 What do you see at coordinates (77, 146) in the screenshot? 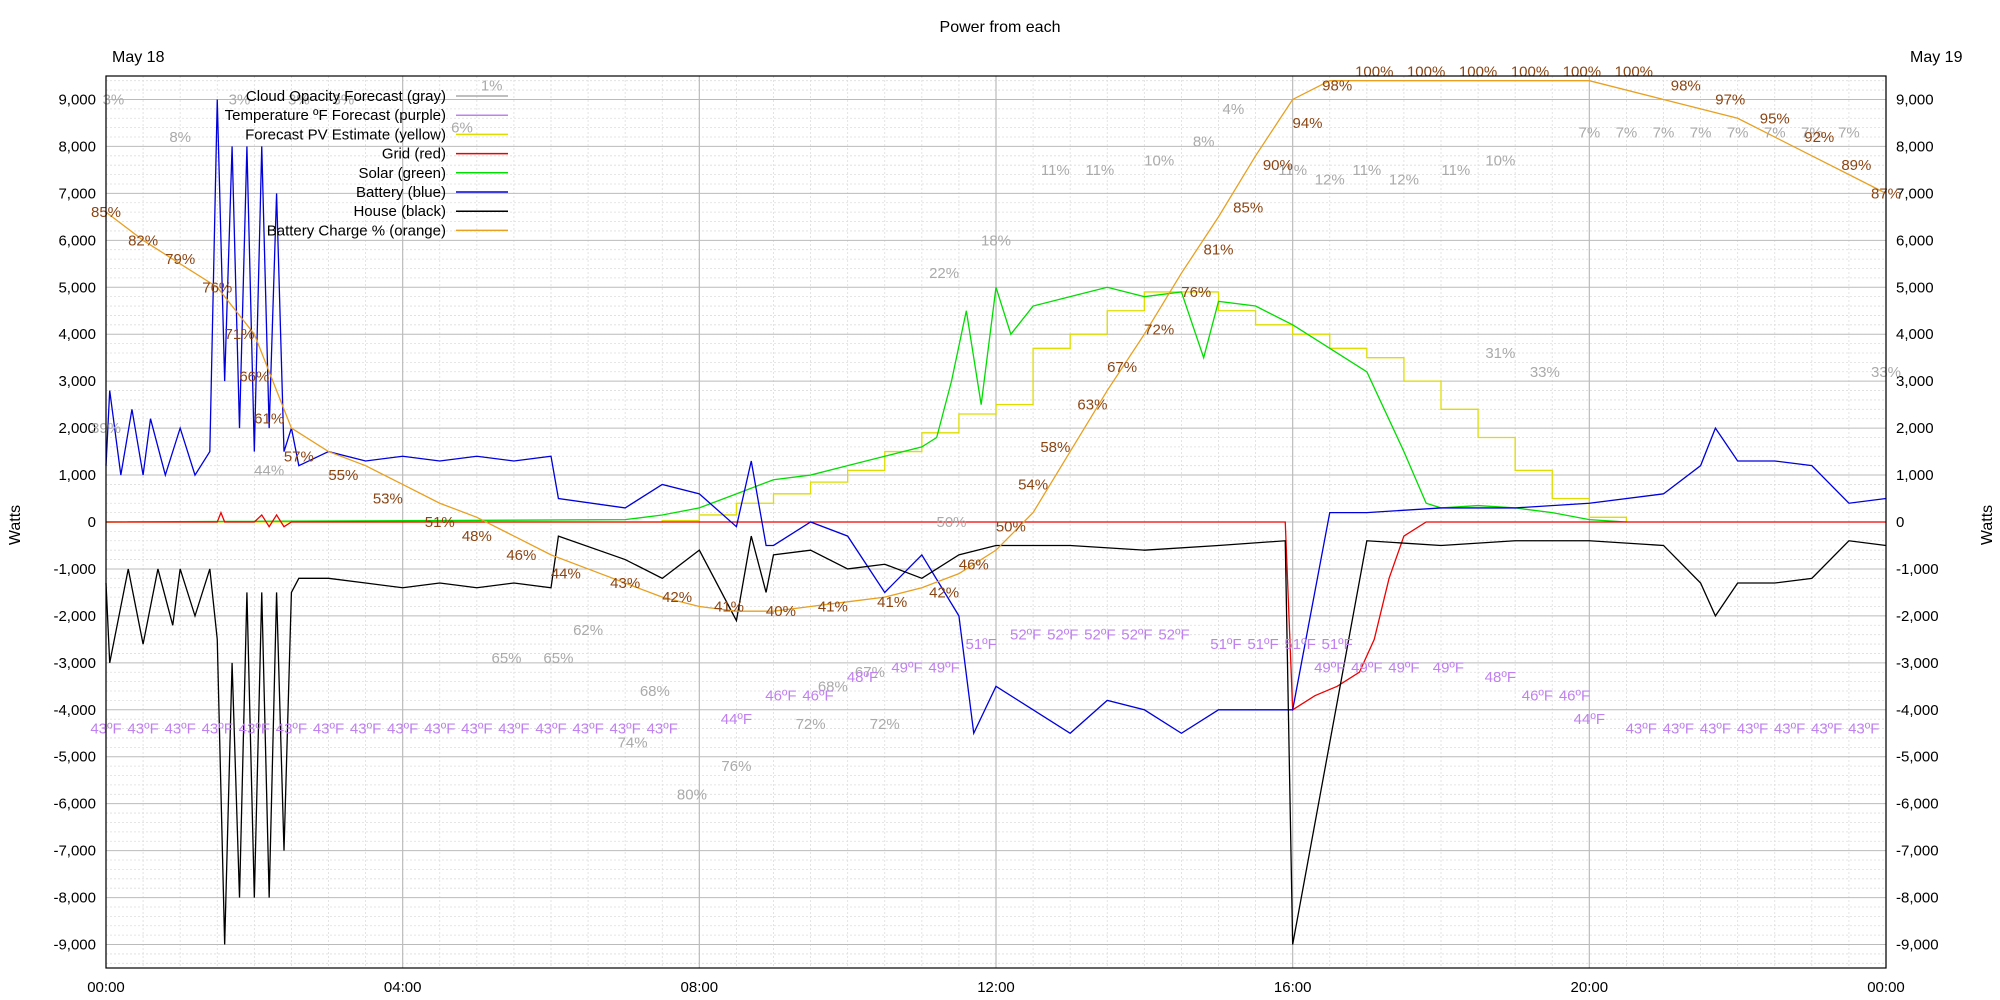
I see `ytick-label-left: 8,000` at bounding box center [77, 146].